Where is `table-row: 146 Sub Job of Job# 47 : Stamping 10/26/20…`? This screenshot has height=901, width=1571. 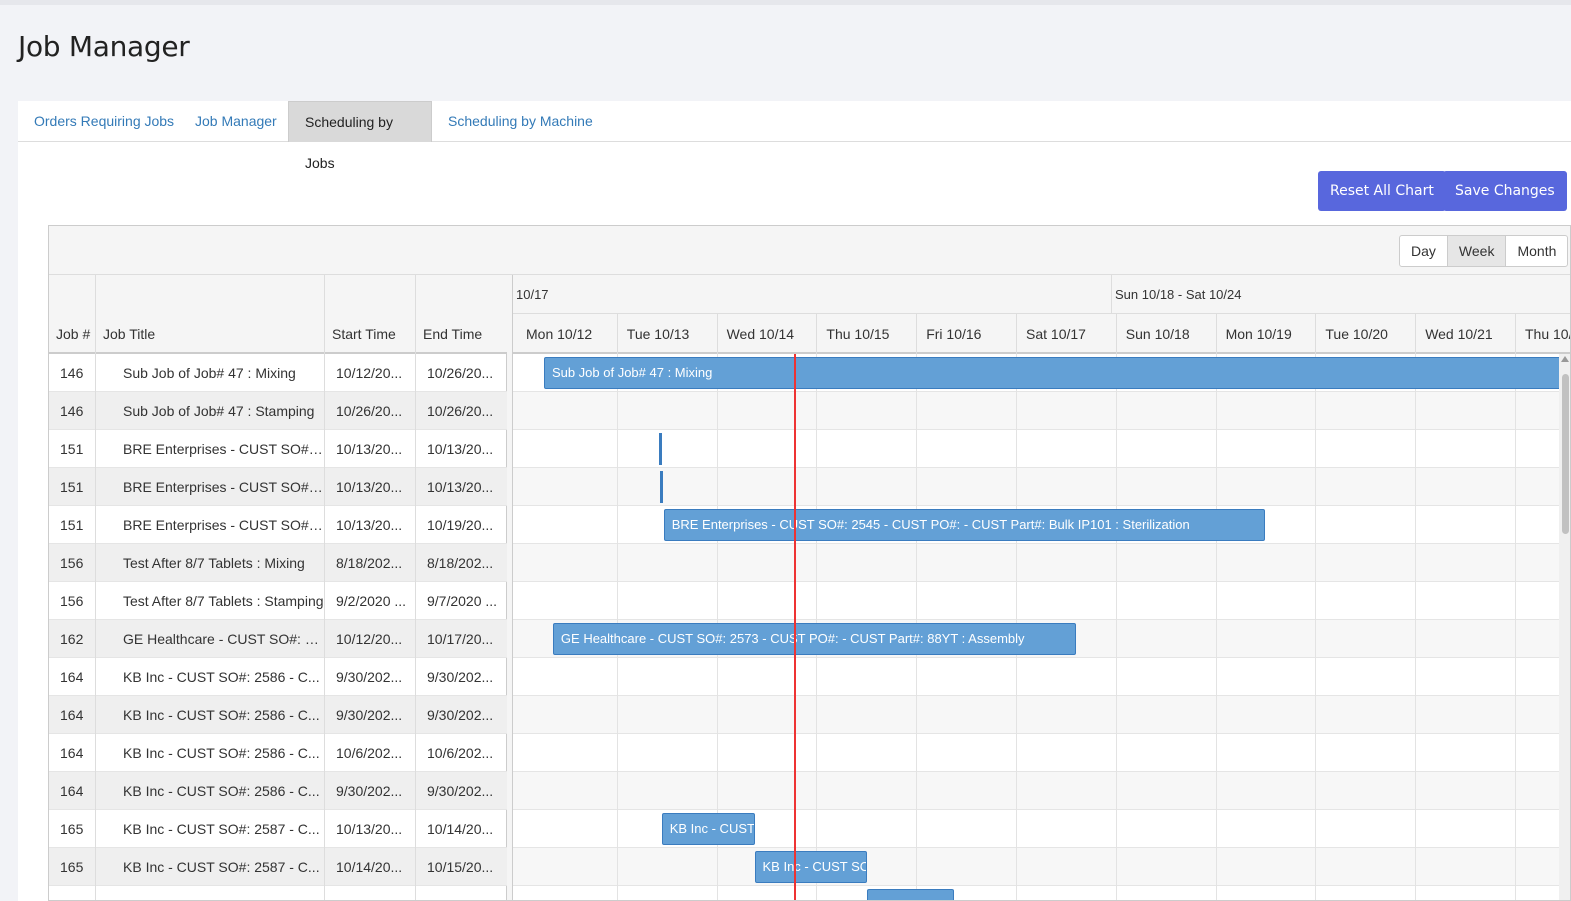 table-row: 146 Sub Job of Job# 47 : Stamping 10/26/20… is located at coordinates (278, 411).